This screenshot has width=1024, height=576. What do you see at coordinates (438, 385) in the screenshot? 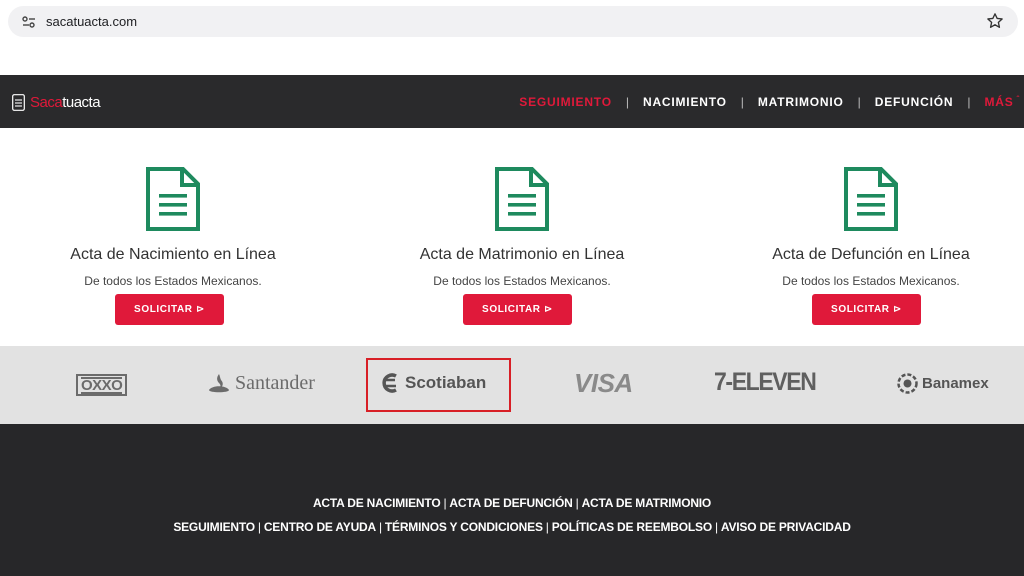
I see `highlight-box` at bounding box center [438, 385].